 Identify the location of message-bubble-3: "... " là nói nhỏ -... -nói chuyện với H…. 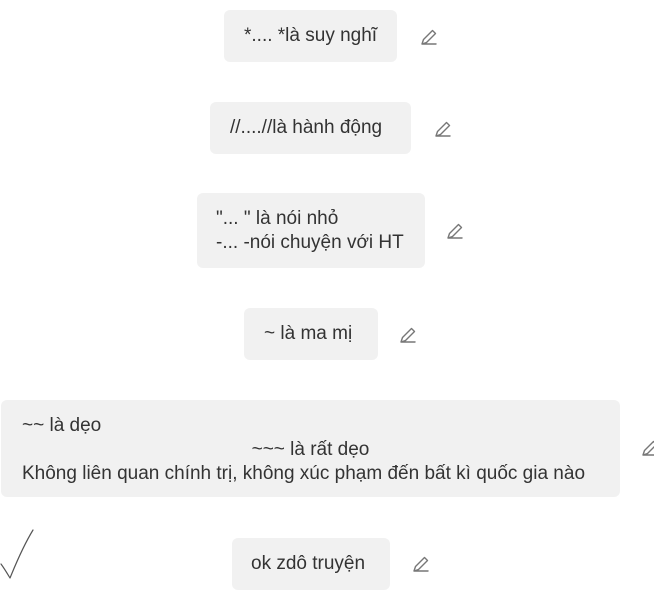
(311, 230).